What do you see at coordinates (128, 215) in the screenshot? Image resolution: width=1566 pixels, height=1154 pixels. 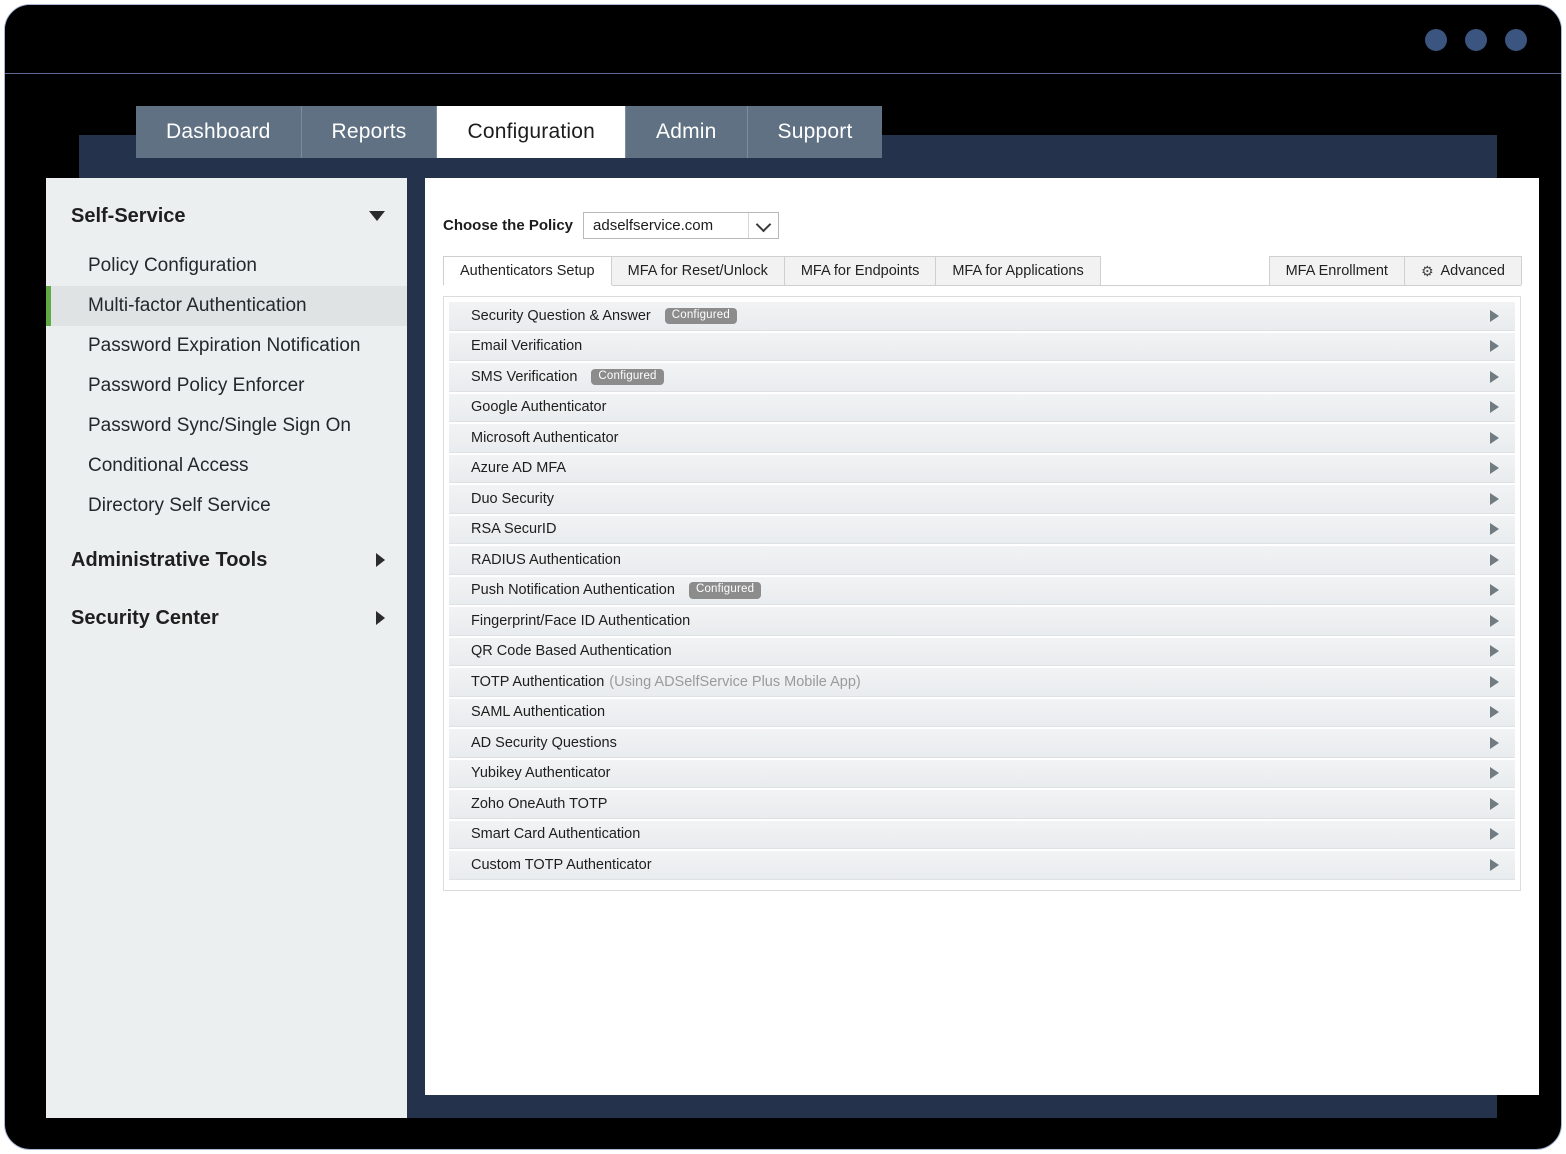 I see `sidebar-group-label: Self-Service` at bounding box center [128, 215].